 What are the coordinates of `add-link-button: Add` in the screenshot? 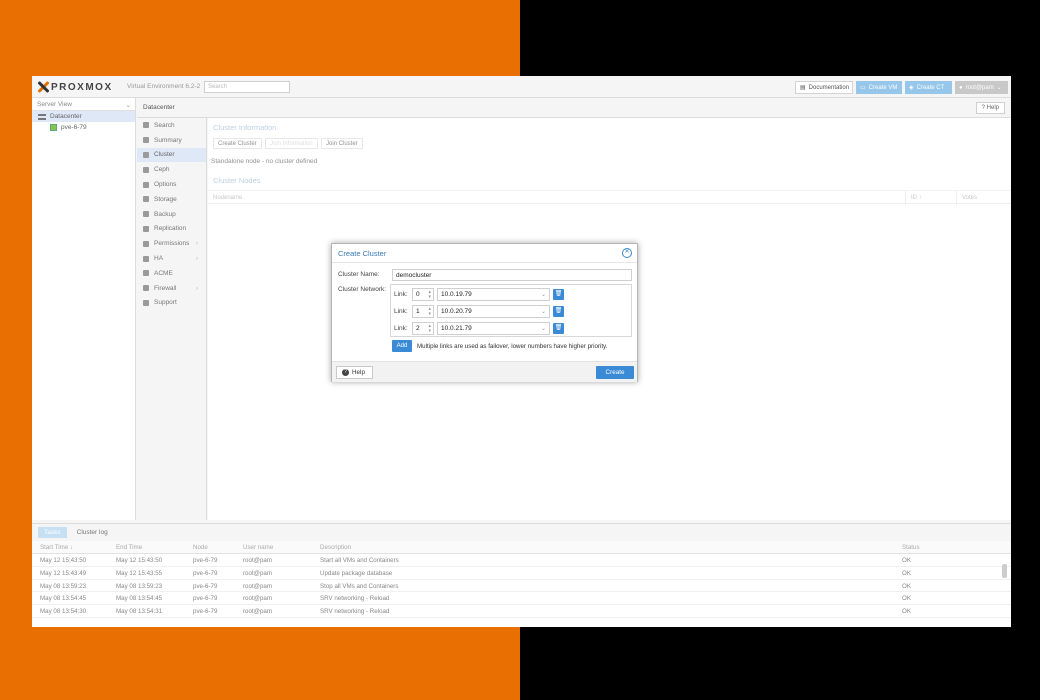 It's located at (402, 346).